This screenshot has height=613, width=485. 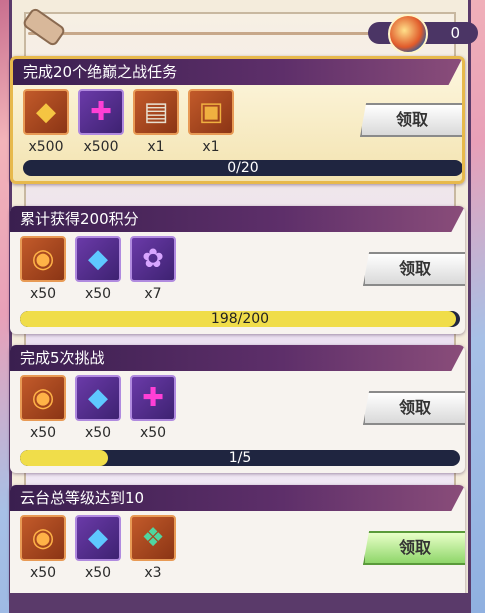 I want to click on task-title: 完成20个绝巅之战任务, so click(x=237, y=72).